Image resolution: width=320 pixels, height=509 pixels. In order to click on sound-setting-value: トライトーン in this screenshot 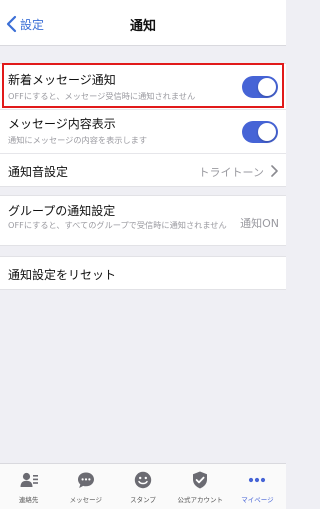, I will do `click(231, 172)`.